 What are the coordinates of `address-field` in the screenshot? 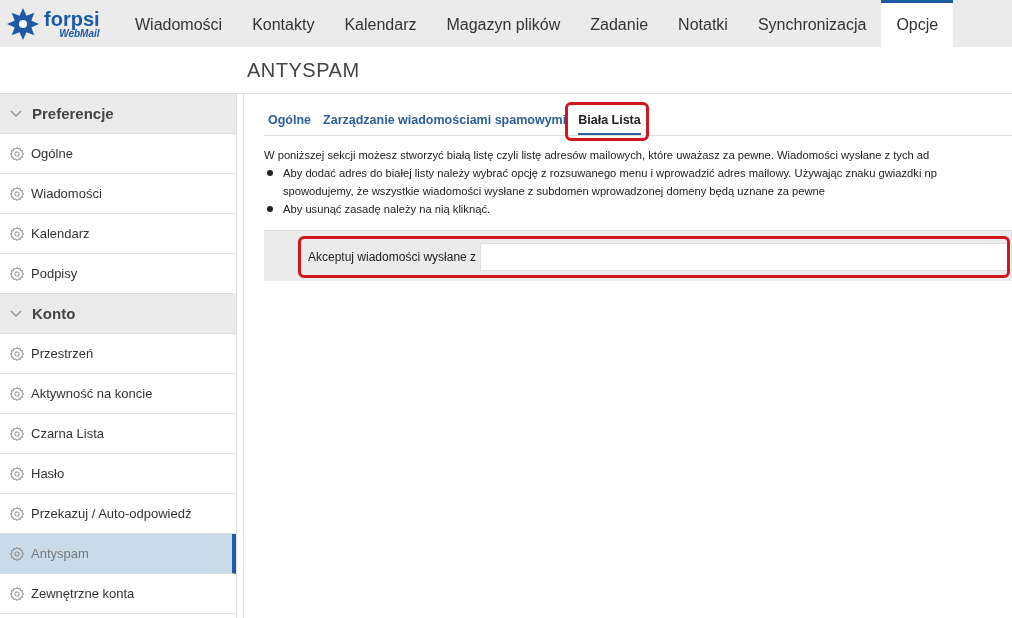 It's located at (746, 257).